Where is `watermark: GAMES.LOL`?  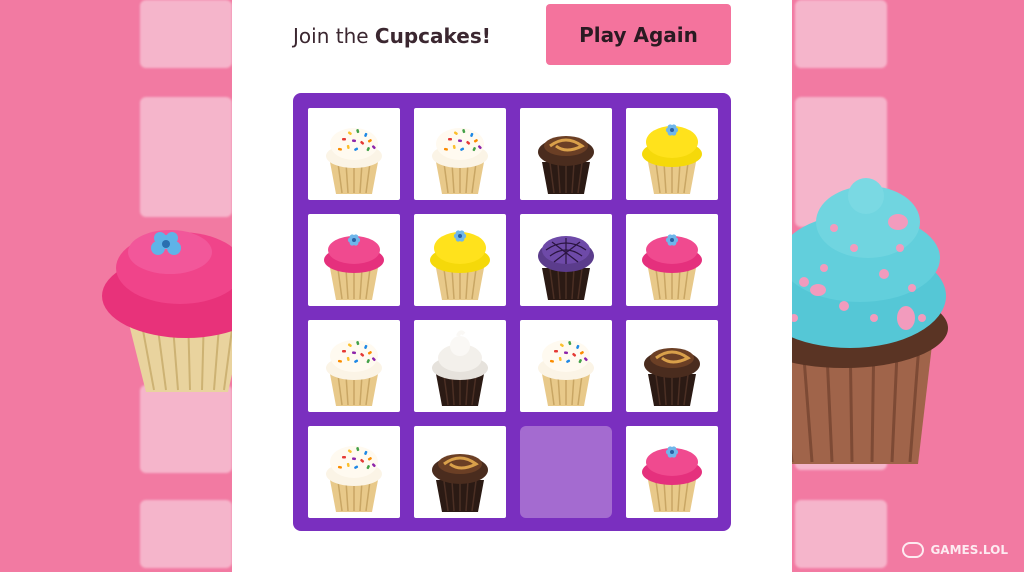 watermark: GAMES.LOL is located at coordinates (955, 550).